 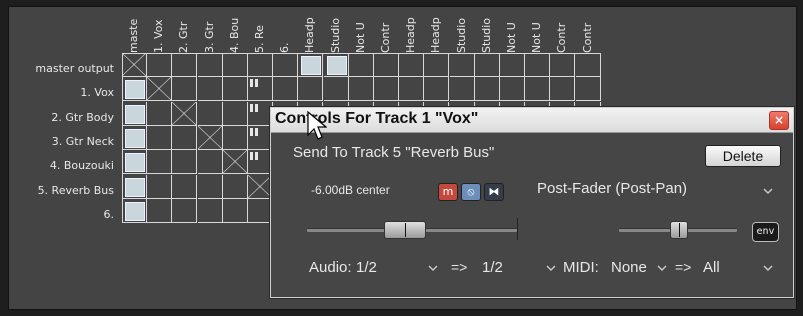 I want to click on routing-cell-active, so click(x=135, y=211).